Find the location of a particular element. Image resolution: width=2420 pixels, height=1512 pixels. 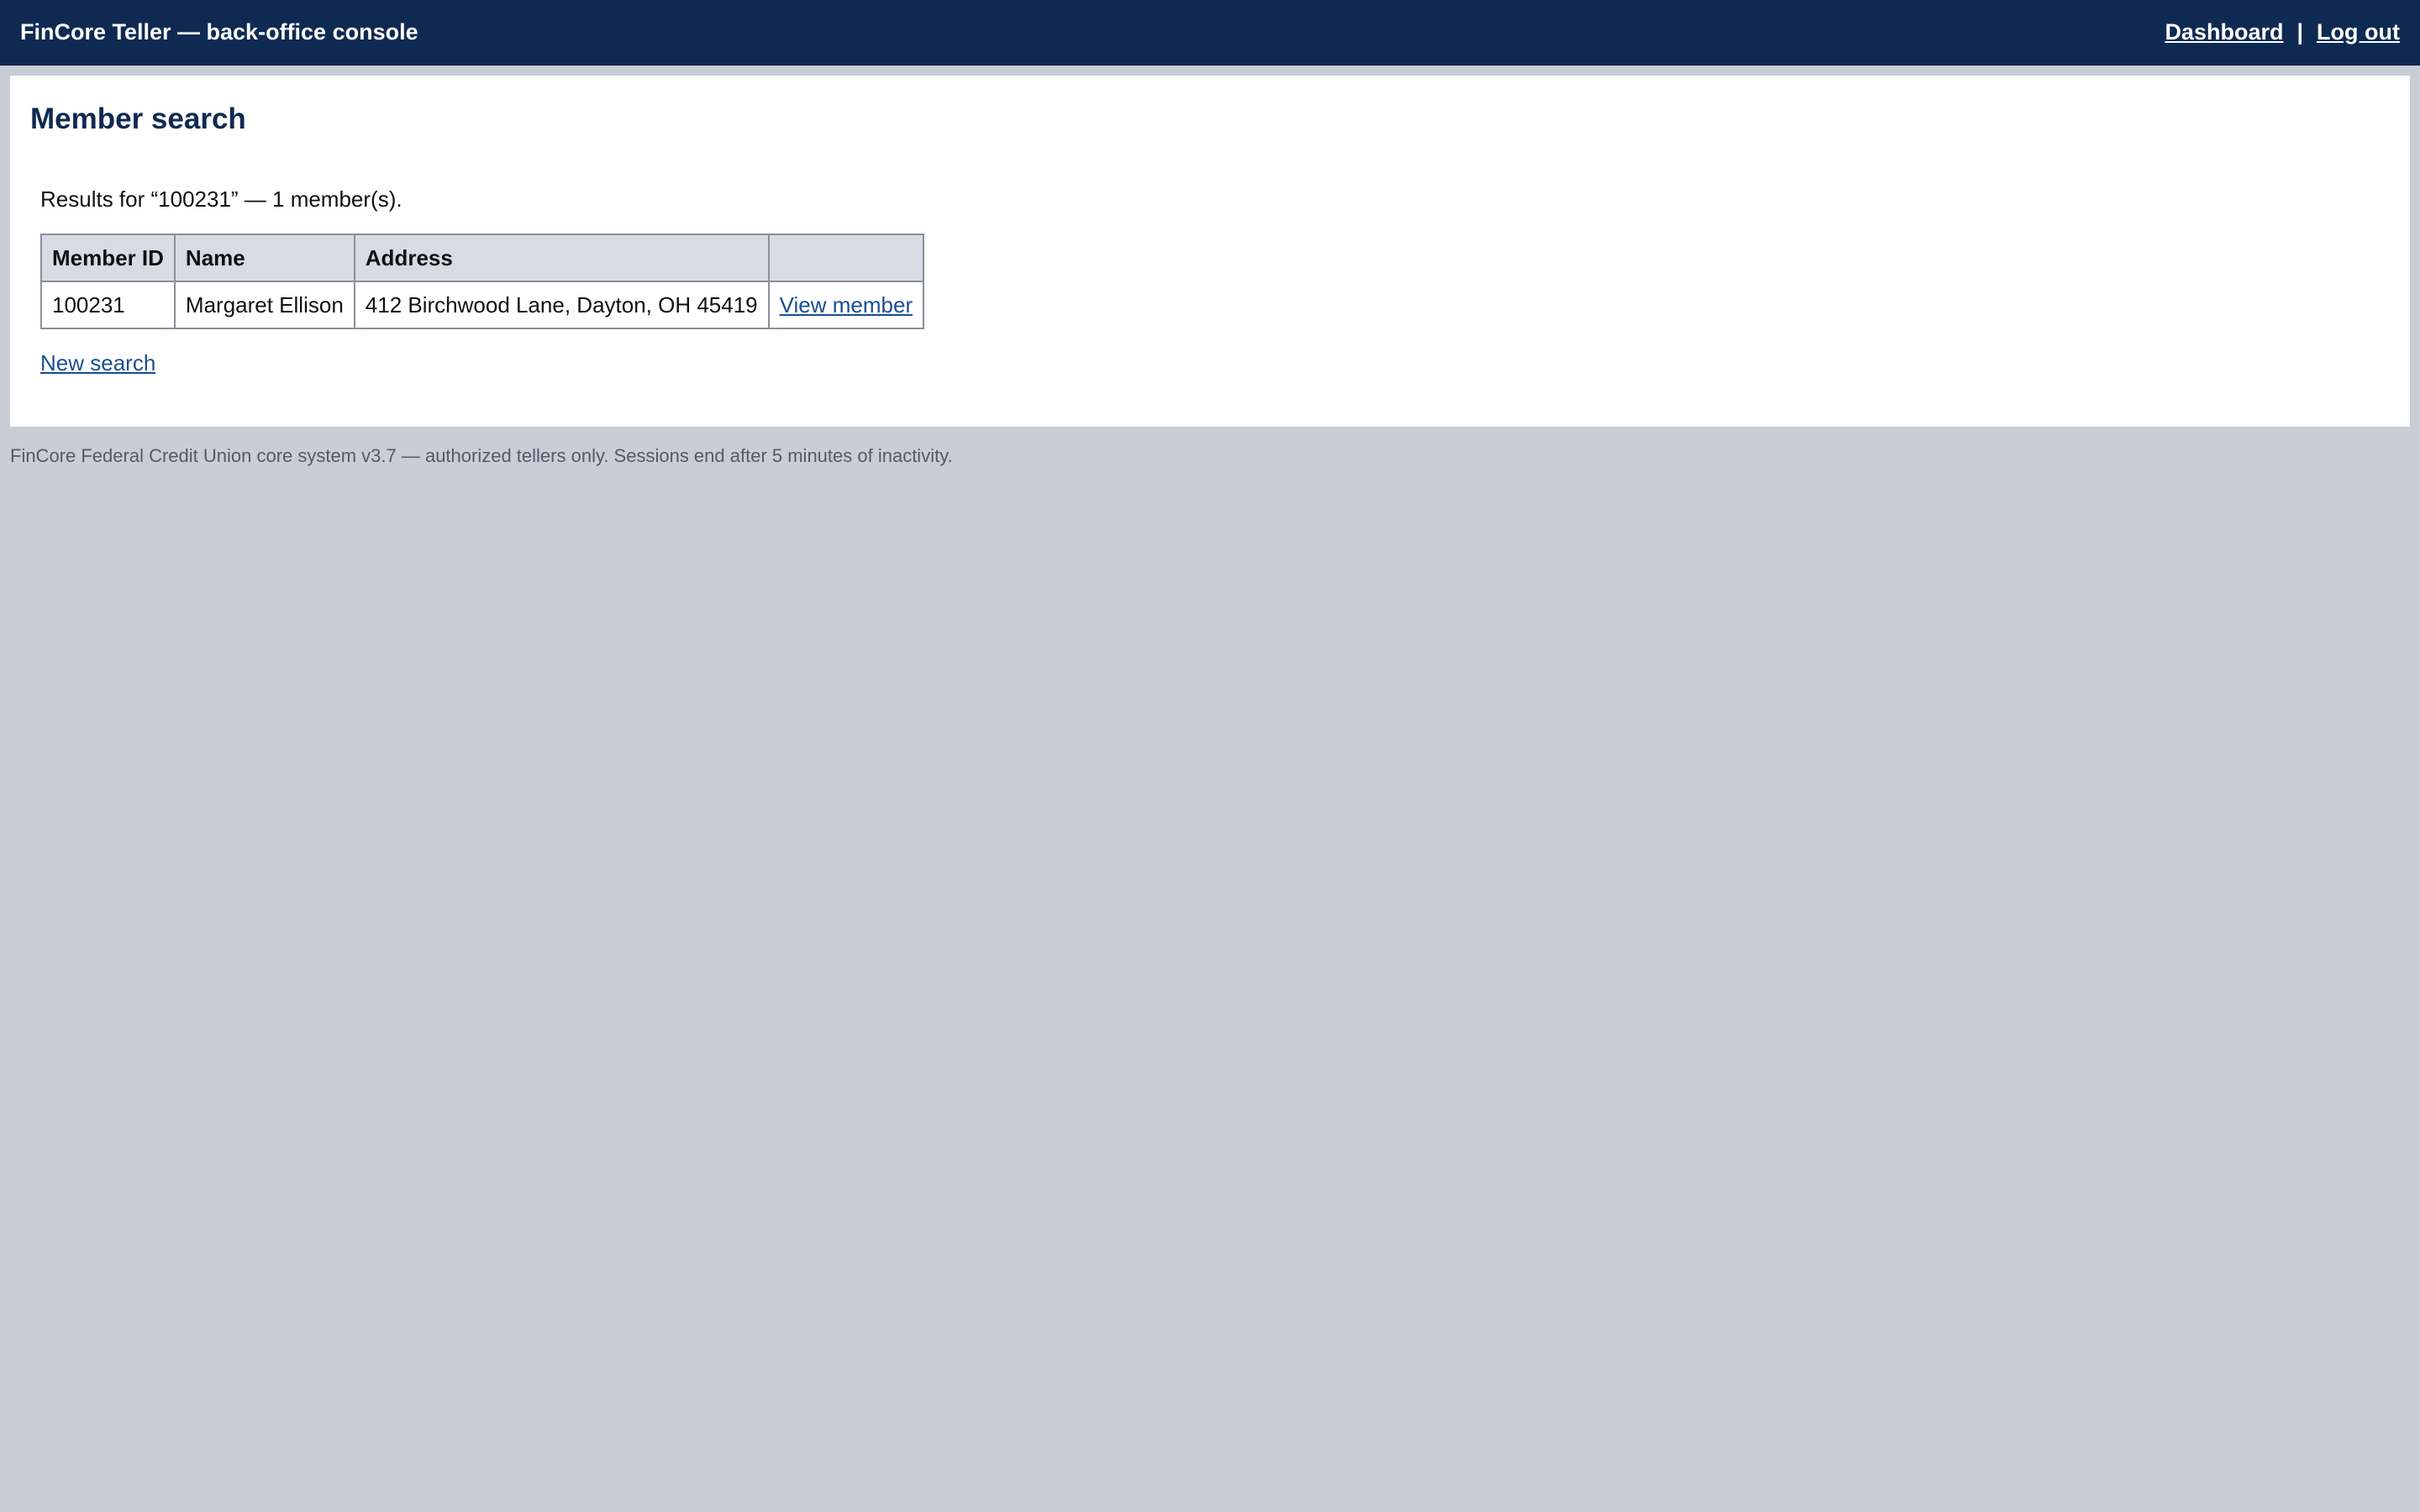

results-summary: Results for “100231” — 1 member(s). is located at coordinates (221, 199).